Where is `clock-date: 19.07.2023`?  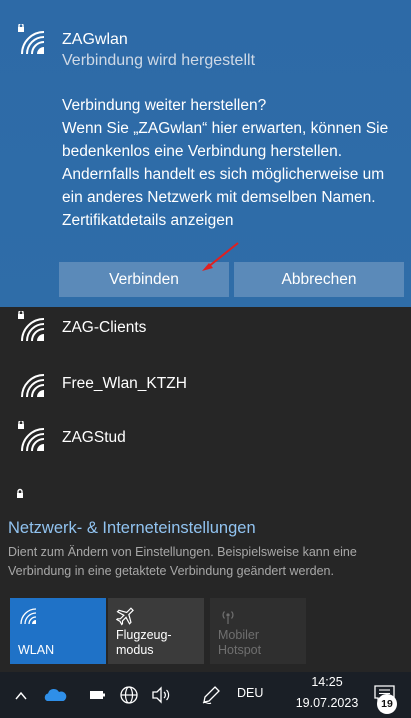 clock-date: 19.07.2023 is located at coordinates (327, 703).